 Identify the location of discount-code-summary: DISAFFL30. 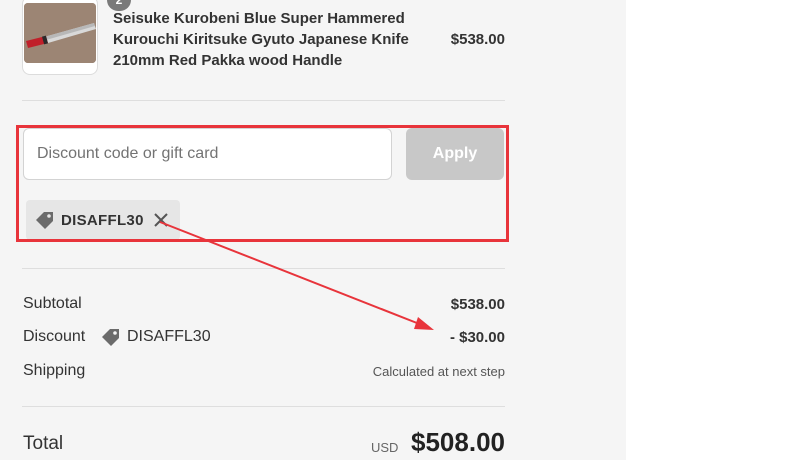
(155, 337).